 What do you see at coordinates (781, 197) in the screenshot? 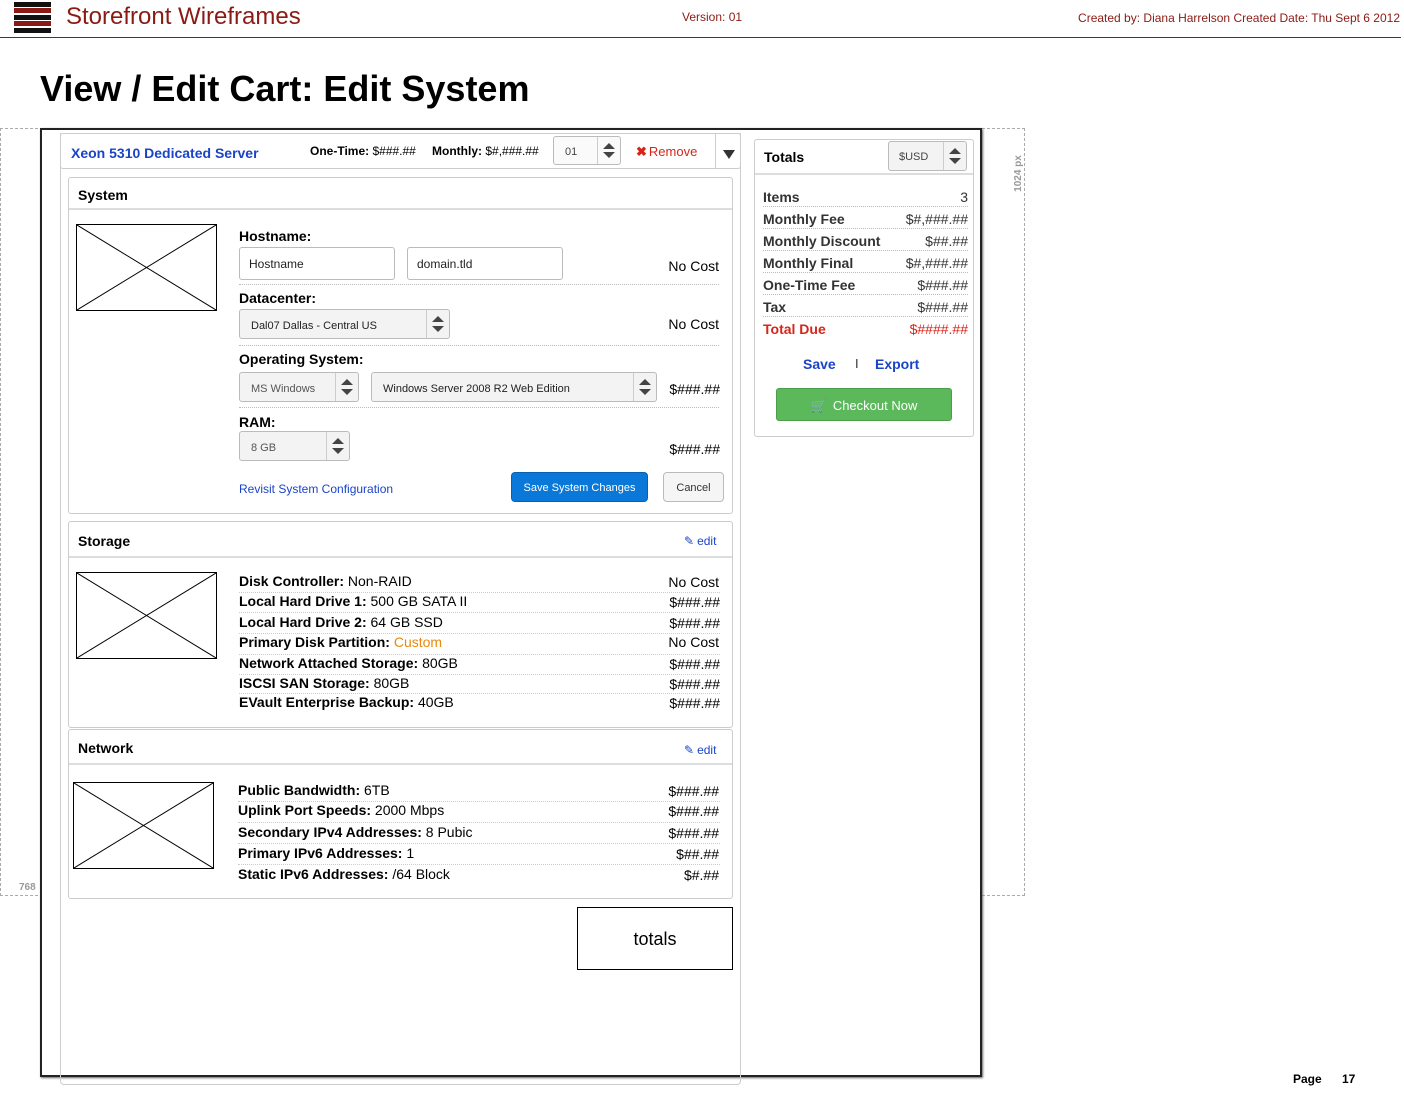
I see `totals-label: Items` at bounding box center [781, 197].